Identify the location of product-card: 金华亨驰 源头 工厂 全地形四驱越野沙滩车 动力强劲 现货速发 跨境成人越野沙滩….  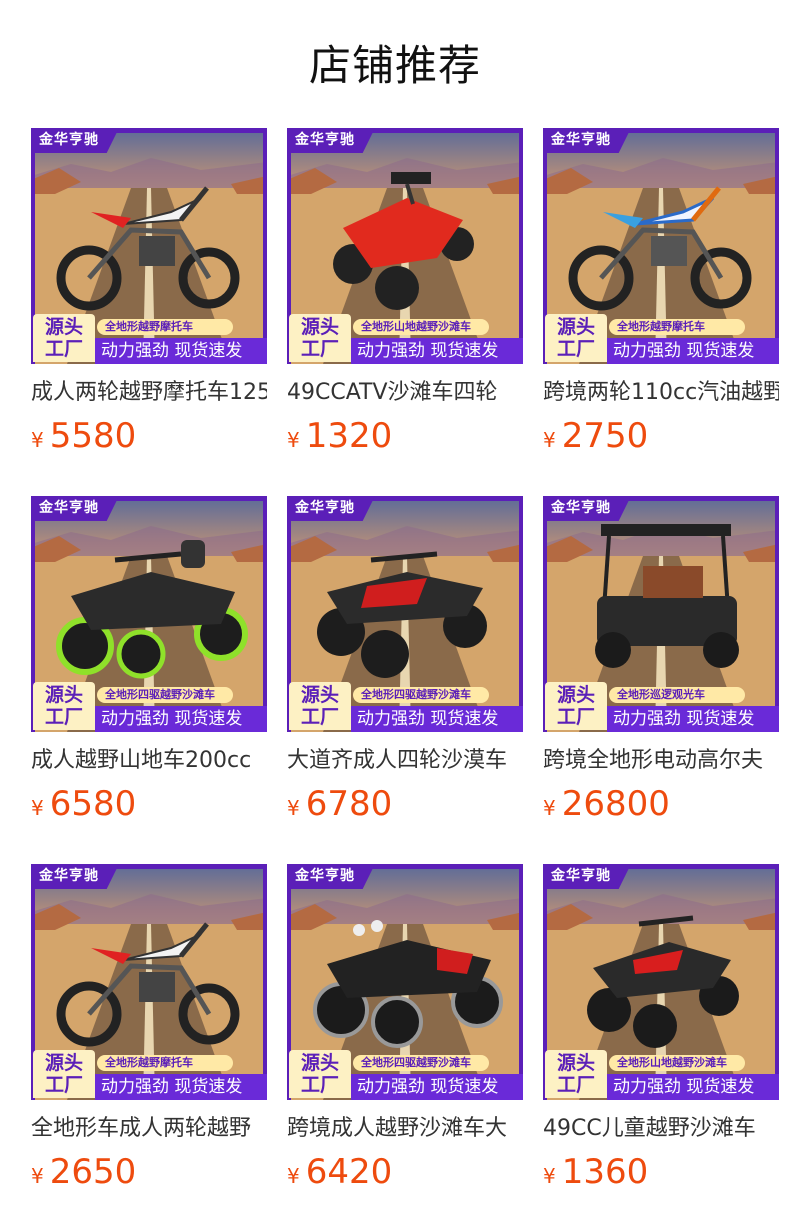
(405, 1029).